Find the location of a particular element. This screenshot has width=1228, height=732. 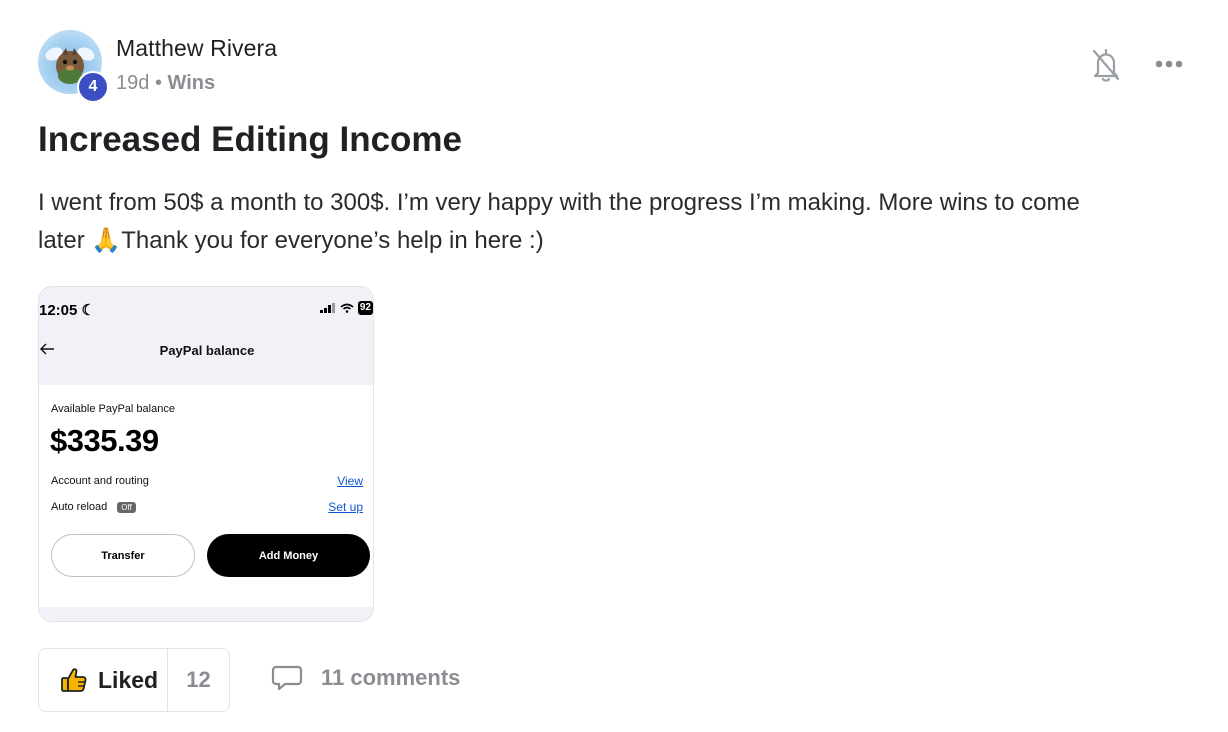

pray-emoji: 🙏 is located at coordinates (106, 240).